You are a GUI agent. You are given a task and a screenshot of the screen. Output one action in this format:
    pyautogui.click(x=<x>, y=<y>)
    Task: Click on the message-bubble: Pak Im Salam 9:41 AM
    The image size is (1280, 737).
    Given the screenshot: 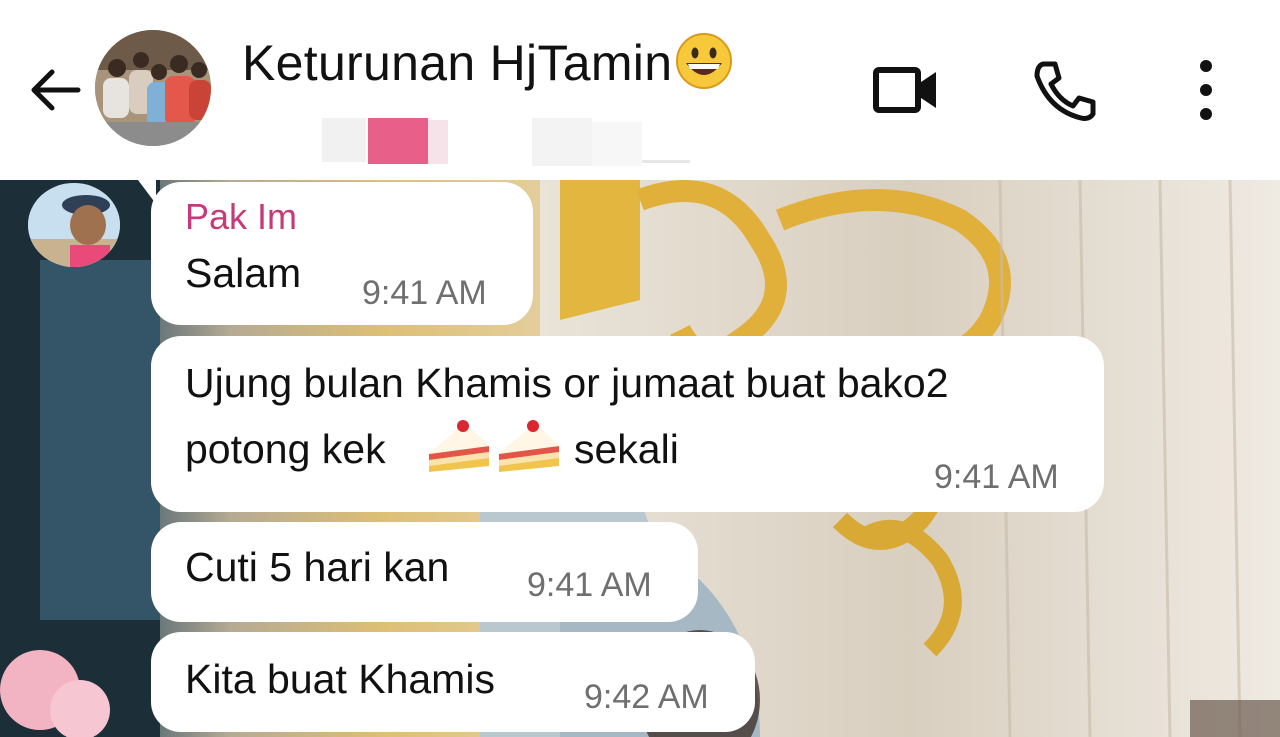 What is the action you would take?
    pyautogui.click(x=342, y=253)
    